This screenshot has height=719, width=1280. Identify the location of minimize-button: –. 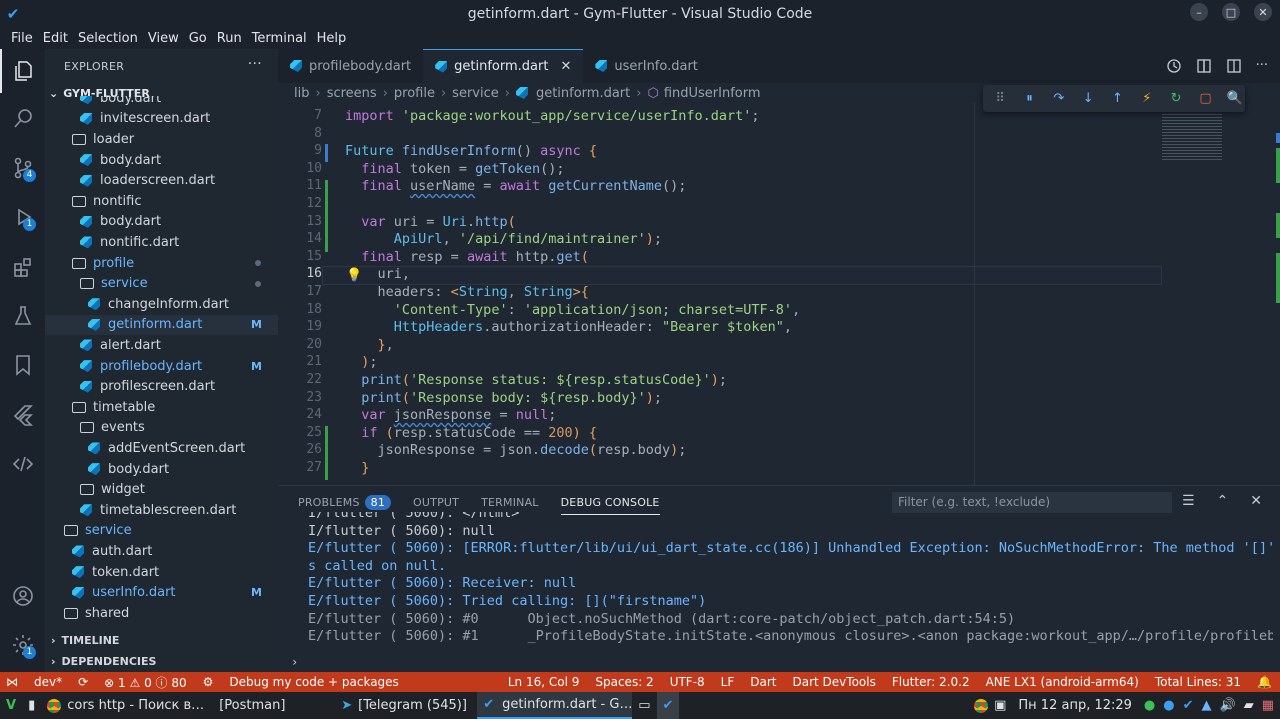
(1199, 12).